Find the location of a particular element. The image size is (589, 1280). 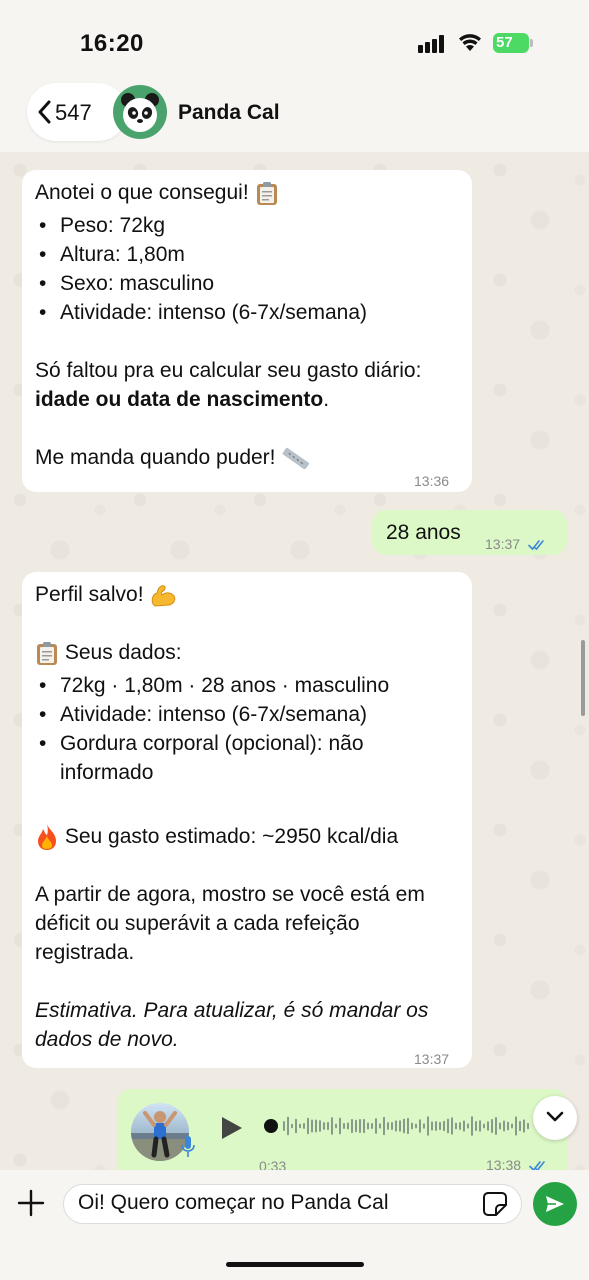

closing-text: Me manda quando puder! is located at coordinates (155, 457).